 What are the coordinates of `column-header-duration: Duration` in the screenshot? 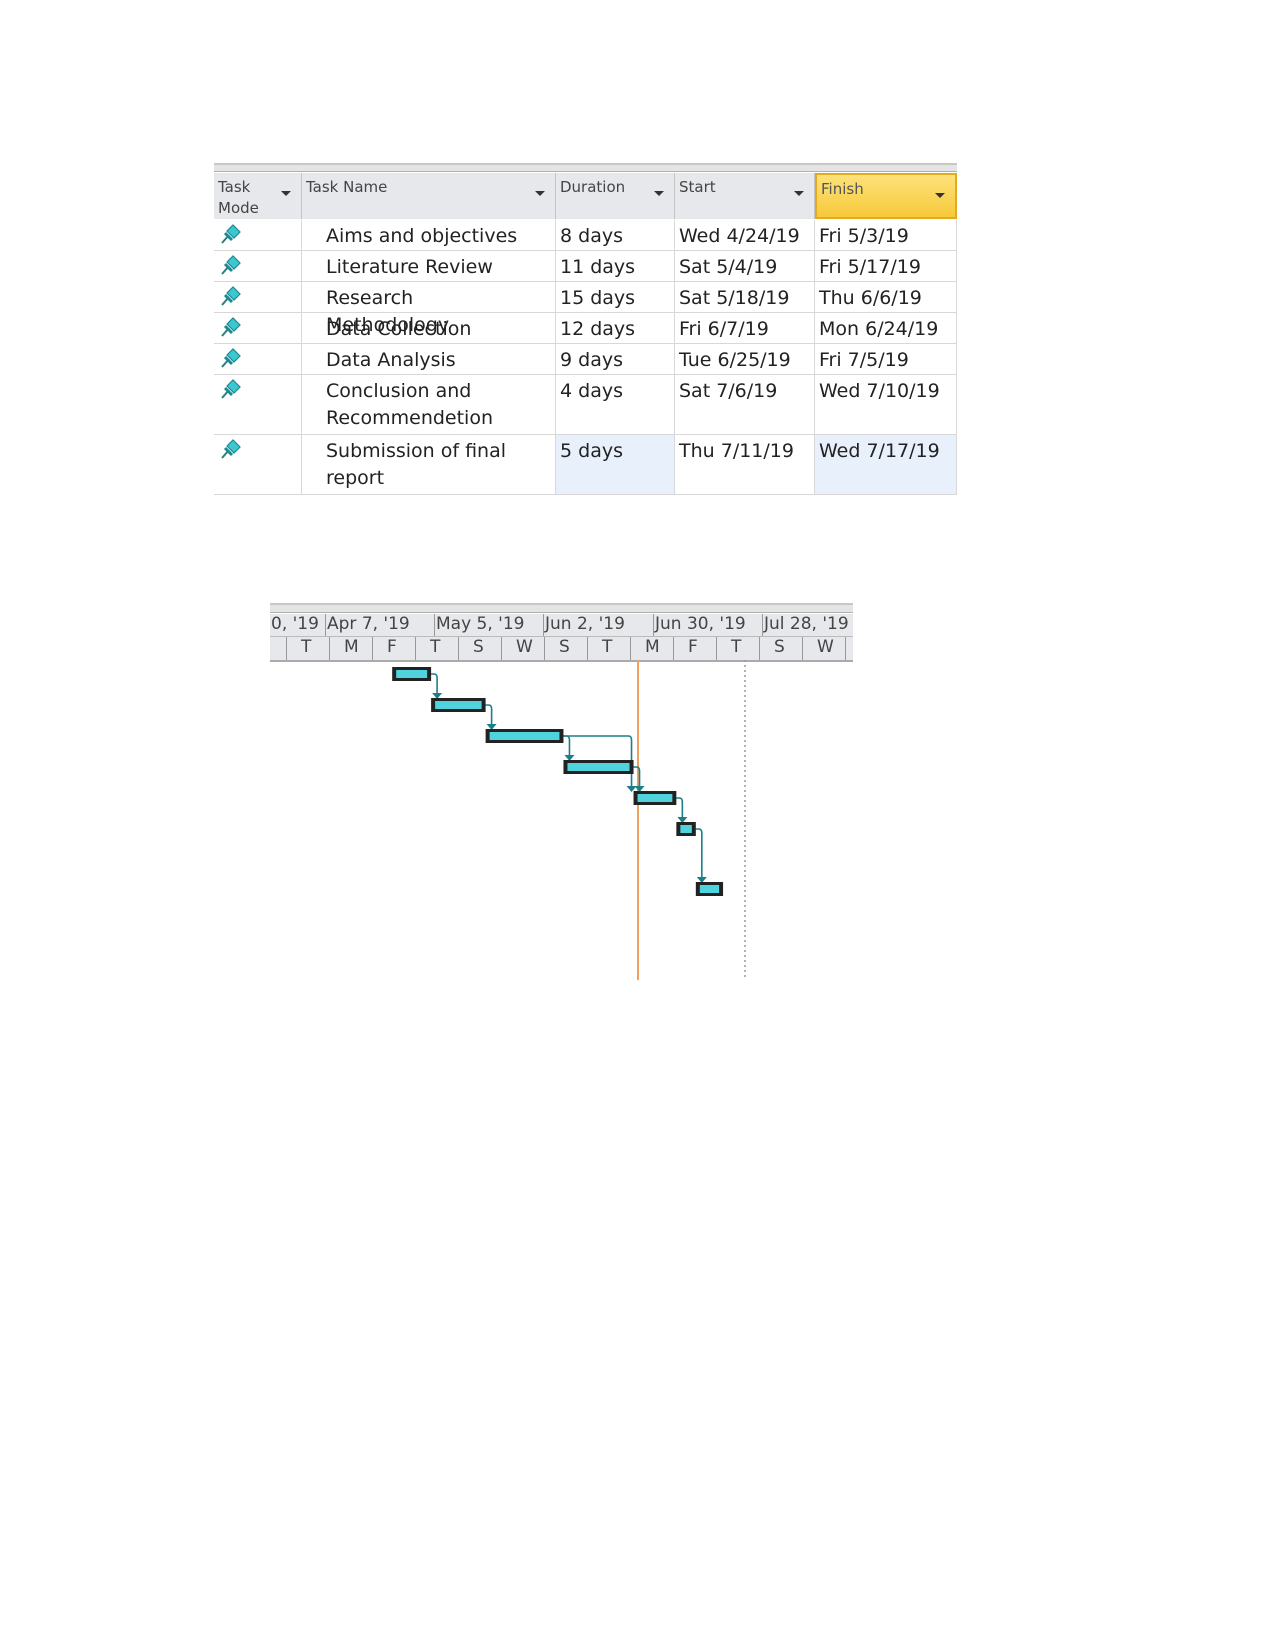 It's located at (615, 196).